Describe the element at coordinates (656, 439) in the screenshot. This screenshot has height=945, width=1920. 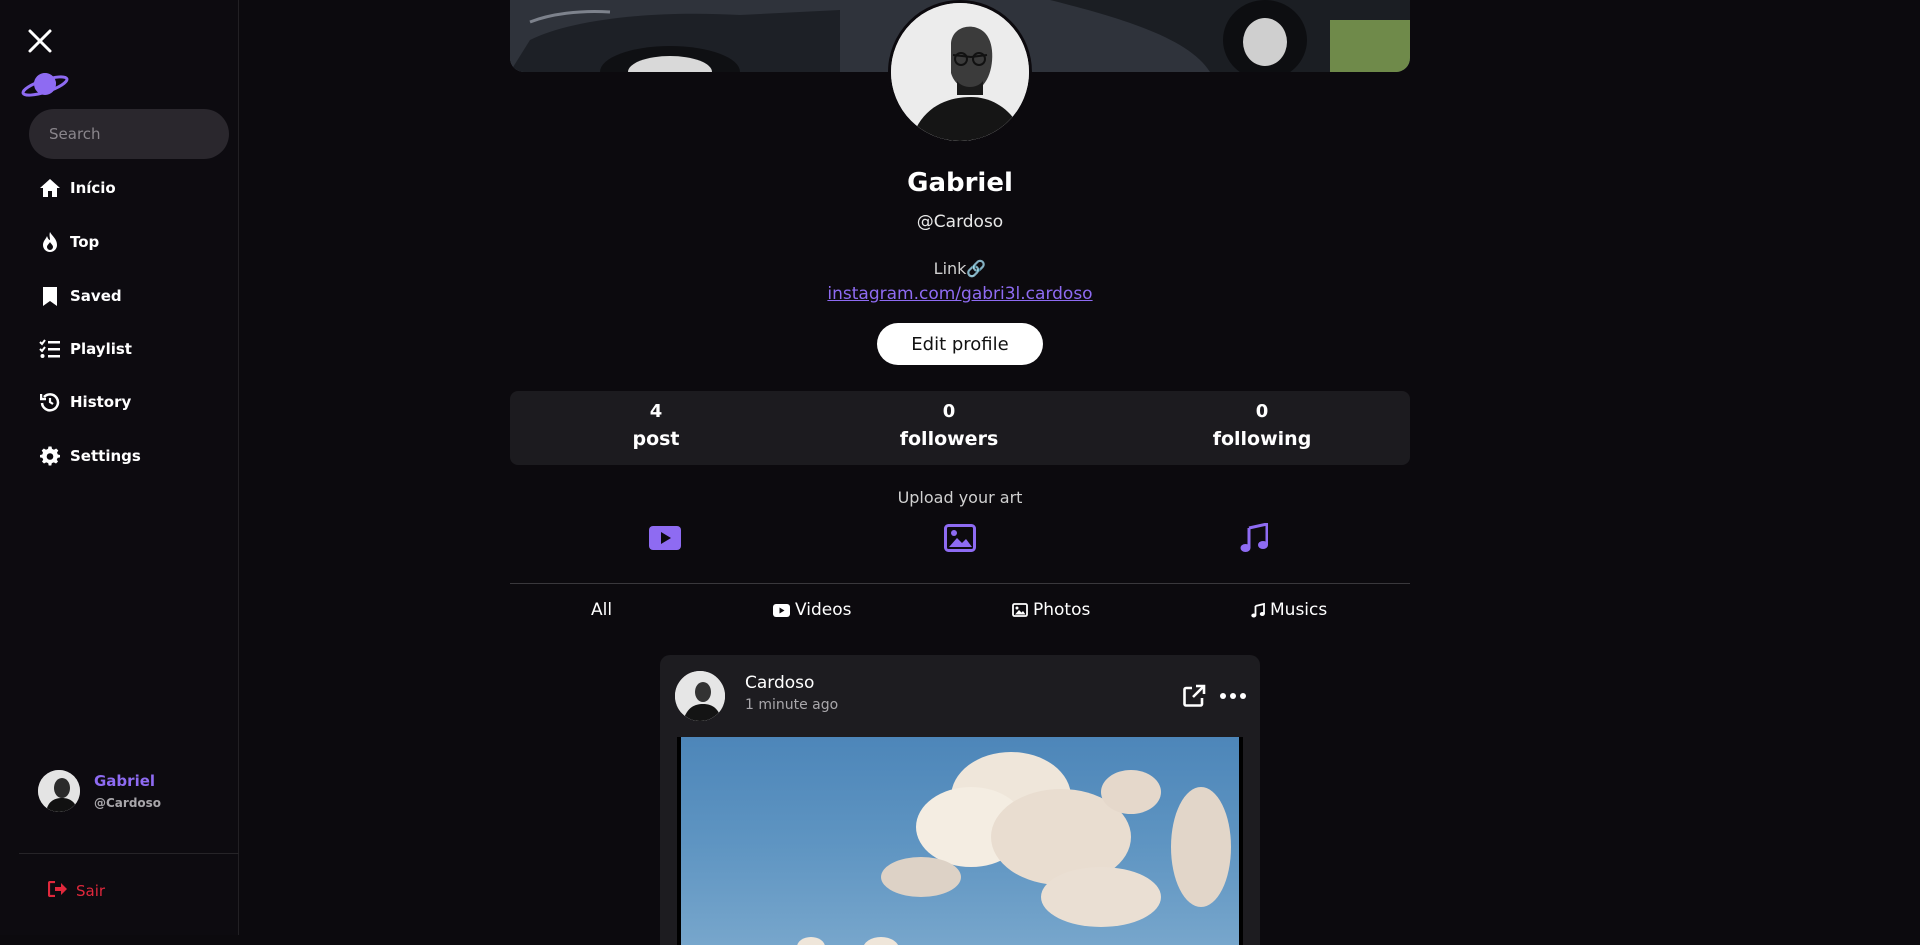
I see `stat-label: post` at that location.